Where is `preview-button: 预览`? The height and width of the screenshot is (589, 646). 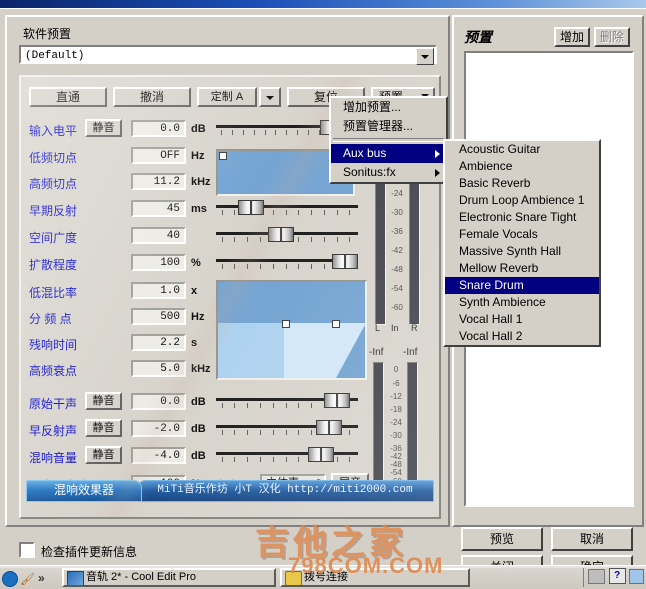
preview-button: 预览 is located at coordinates (502, 539).